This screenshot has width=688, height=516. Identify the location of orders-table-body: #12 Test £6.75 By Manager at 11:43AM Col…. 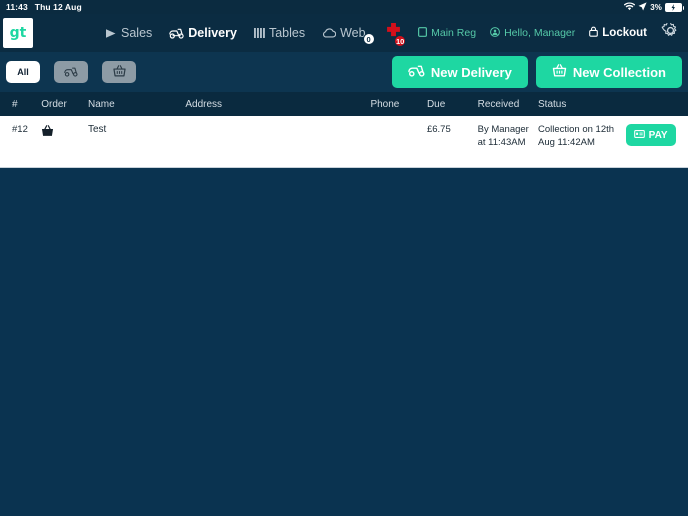
(344, 142).